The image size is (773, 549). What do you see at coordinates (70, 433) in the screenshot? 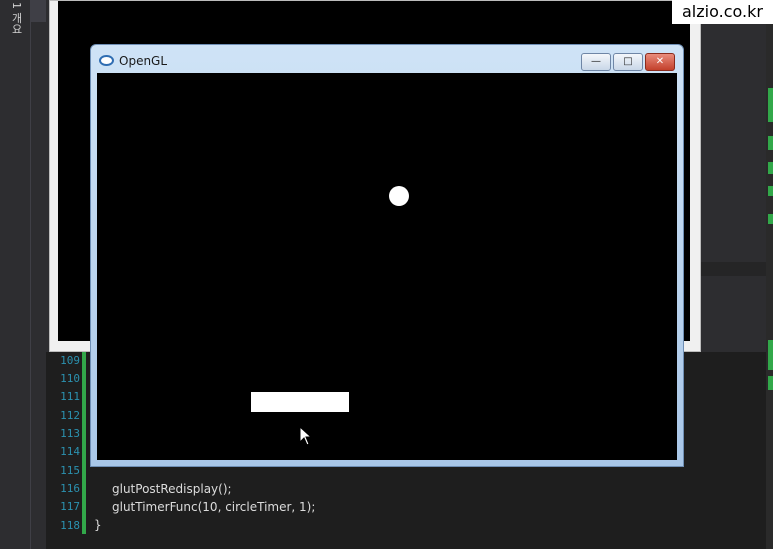
I see `line-number: 113` at bounding box center [70, 433].